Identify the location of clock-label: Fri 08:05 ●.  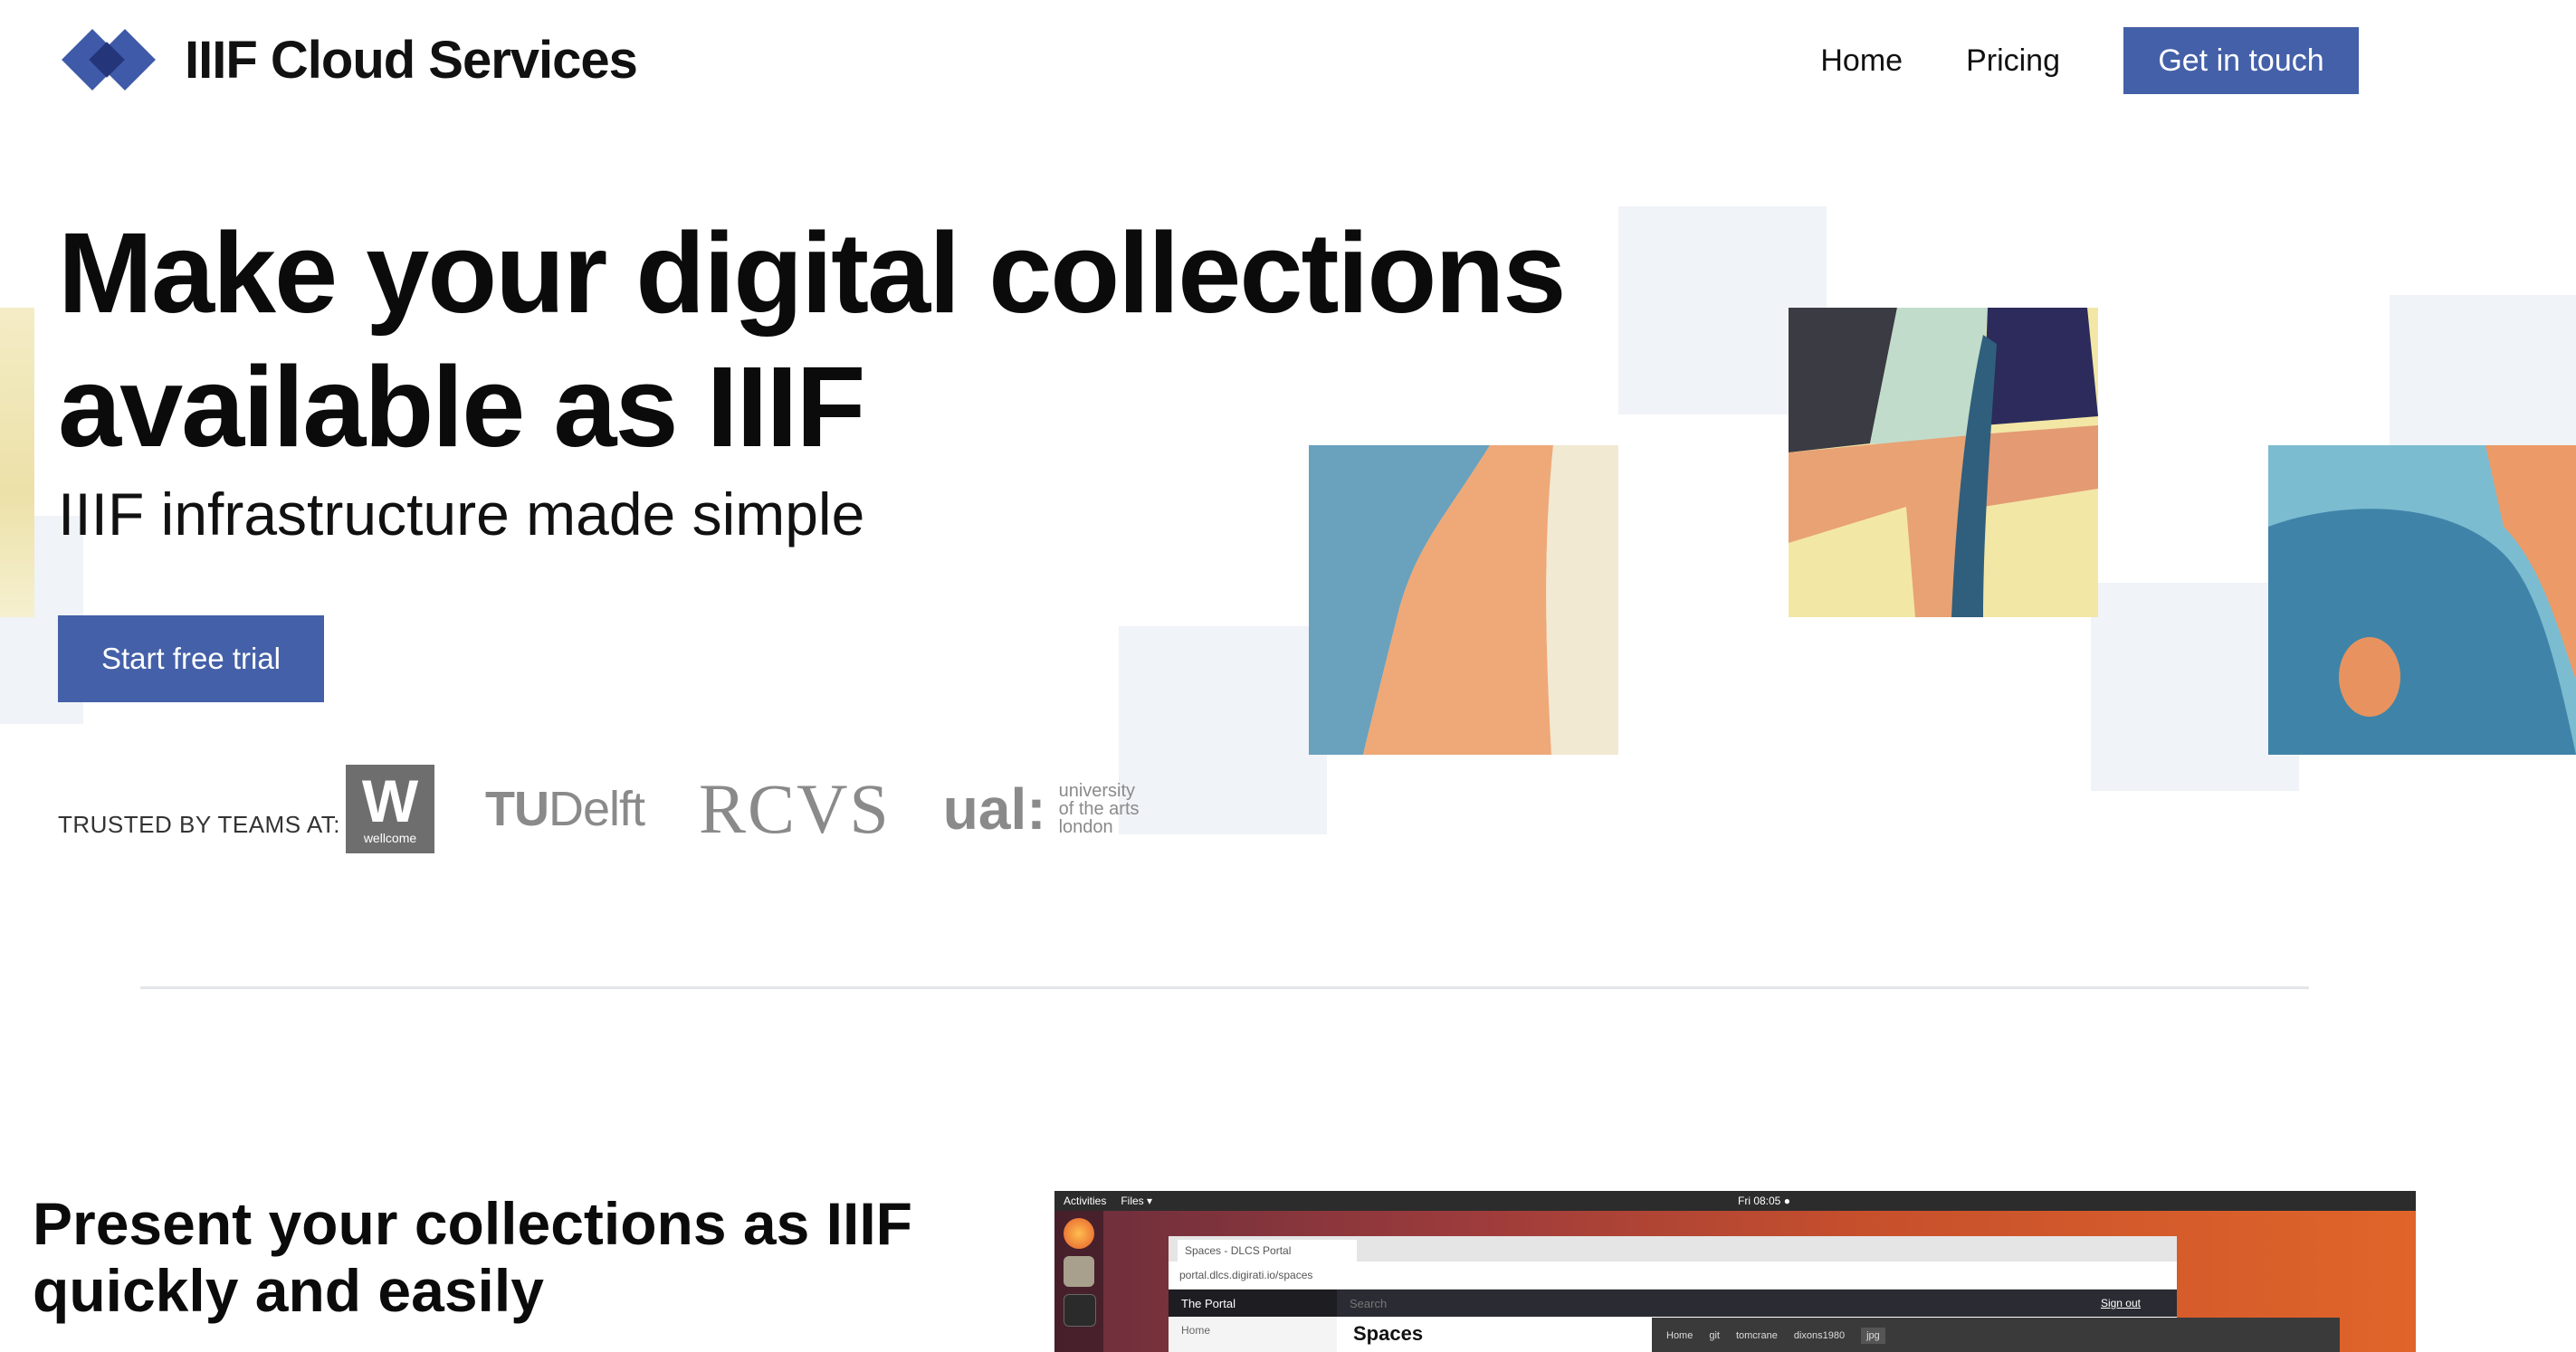
(1764, 1201).